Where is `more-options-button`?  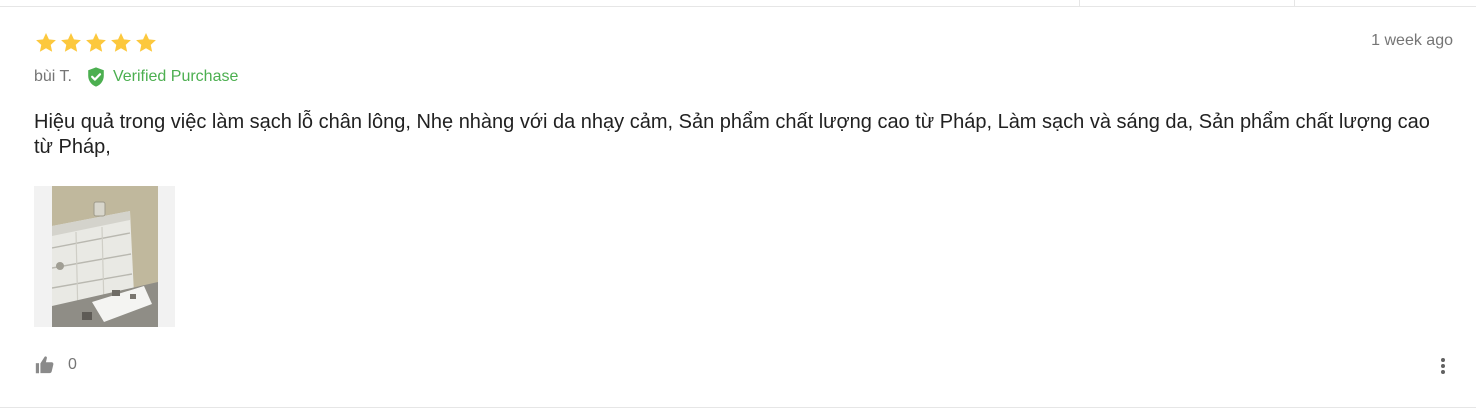
more-options-button is located at coordinates (1443, 366).